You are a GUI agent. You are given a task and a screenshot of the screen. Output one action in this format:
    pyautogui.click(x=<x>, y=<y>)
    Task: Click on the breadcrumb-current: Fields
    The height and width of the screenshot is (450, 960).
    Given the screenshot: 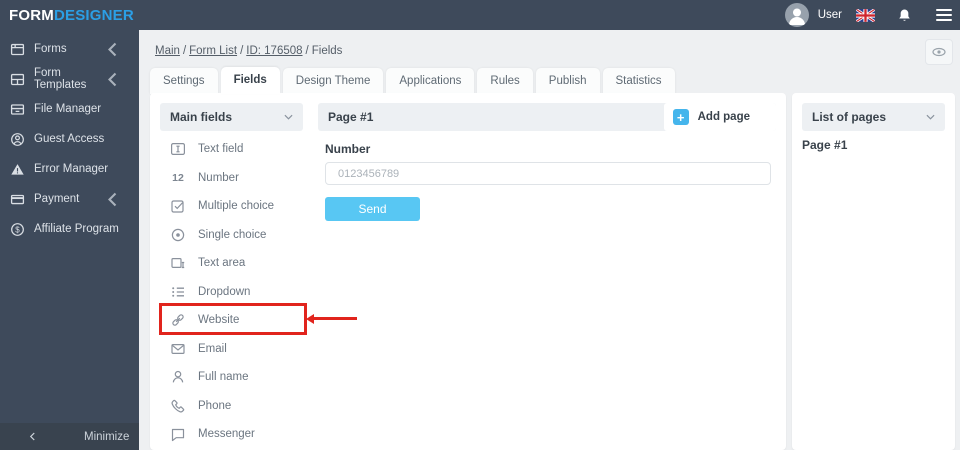 What is the action you would take?
    pyautogui.click(x=327, y=51)
    